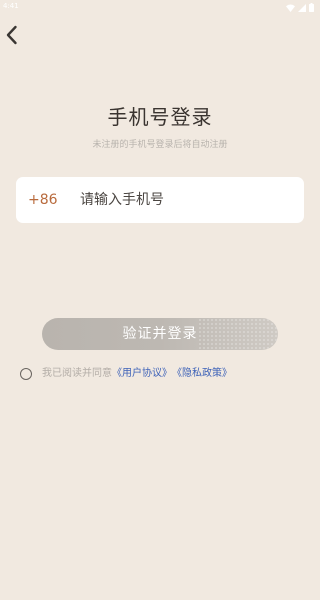  I want to click on status-bar: 4:41, so click(160, 7).